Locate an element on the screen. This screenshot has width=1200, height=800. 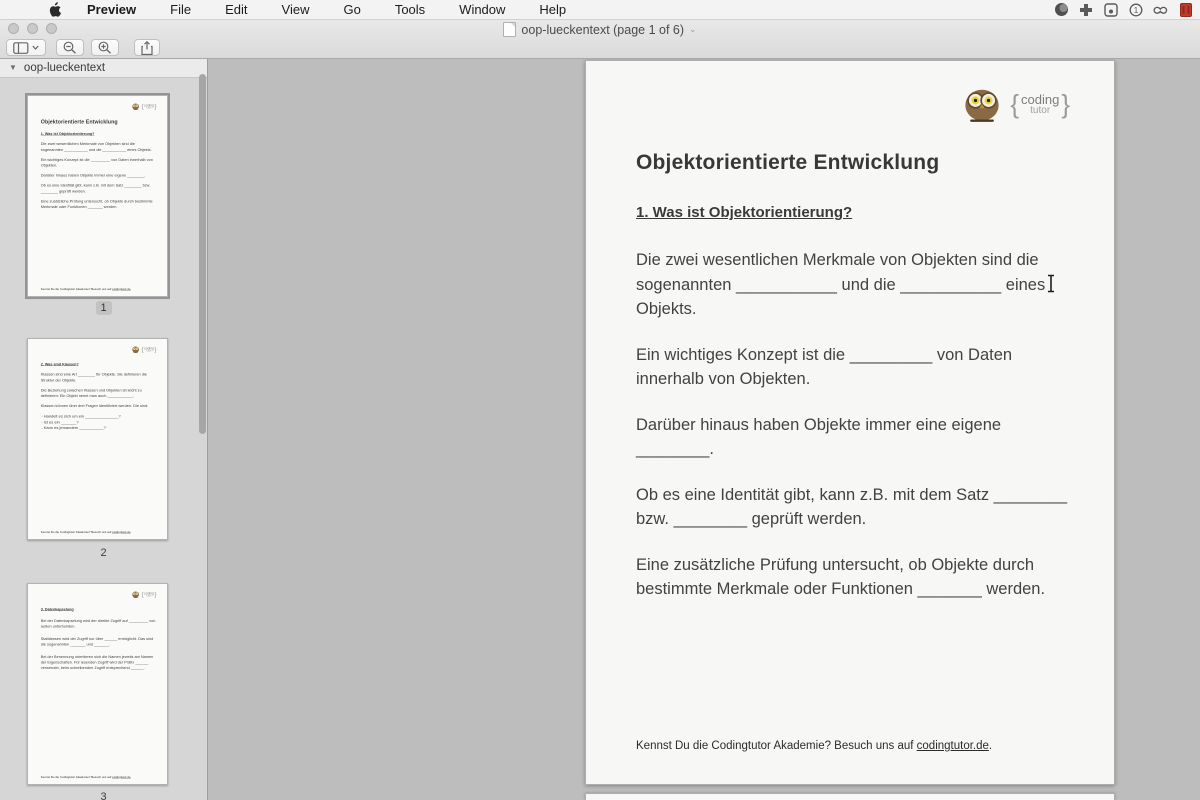
svg-text: 1 is located at coordinates (1136, 10).